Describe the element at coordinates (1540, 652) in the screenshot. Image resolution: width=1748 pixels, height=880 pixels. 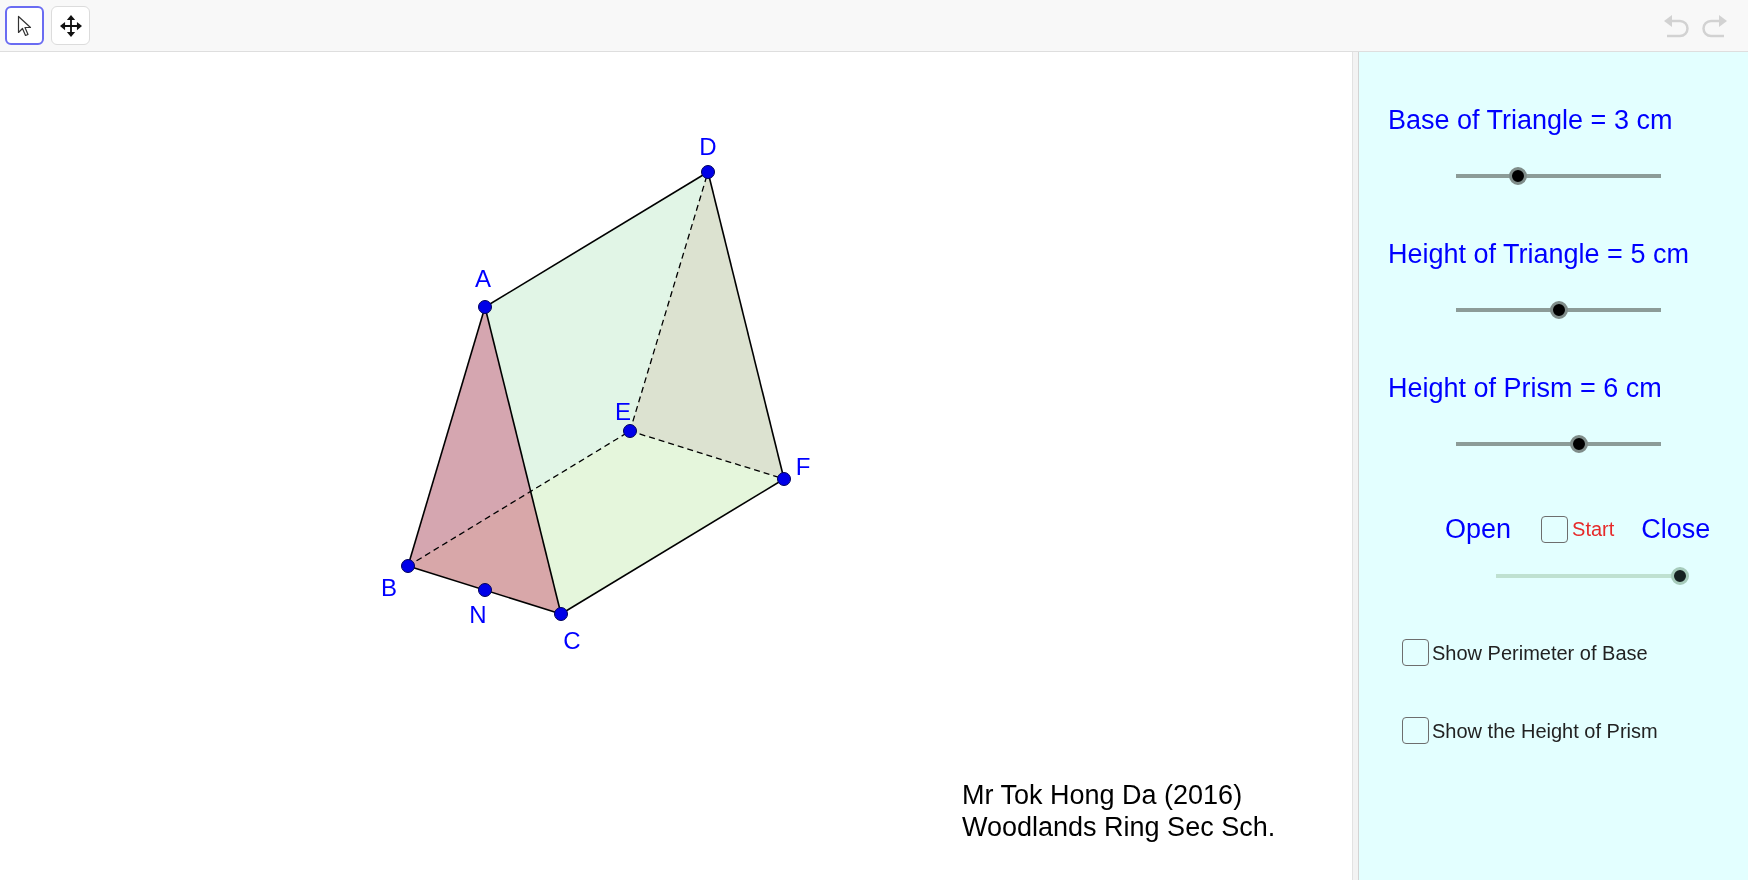
I see `checkbox-label: Show Perimeter of Base` at that location.